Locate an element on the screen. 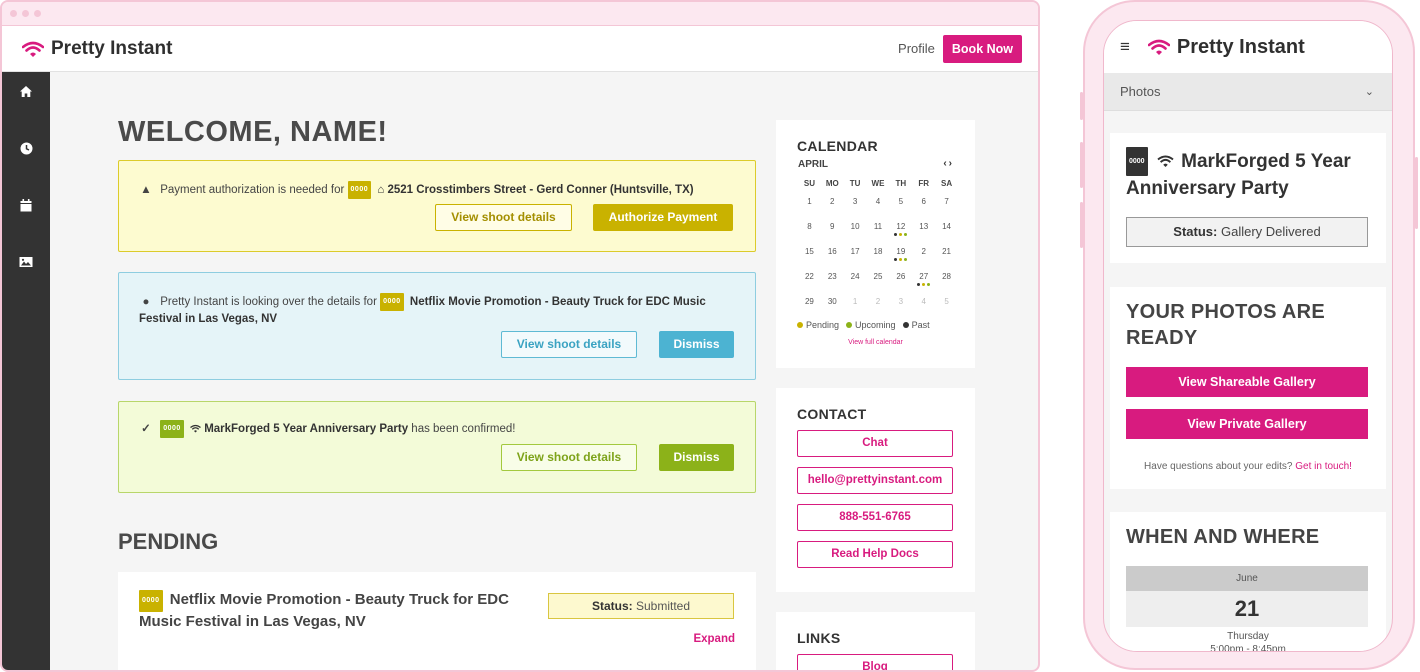 This screenshot has width=1420, height=672. calendar-day: 30 is located at coordinates (832, 304).